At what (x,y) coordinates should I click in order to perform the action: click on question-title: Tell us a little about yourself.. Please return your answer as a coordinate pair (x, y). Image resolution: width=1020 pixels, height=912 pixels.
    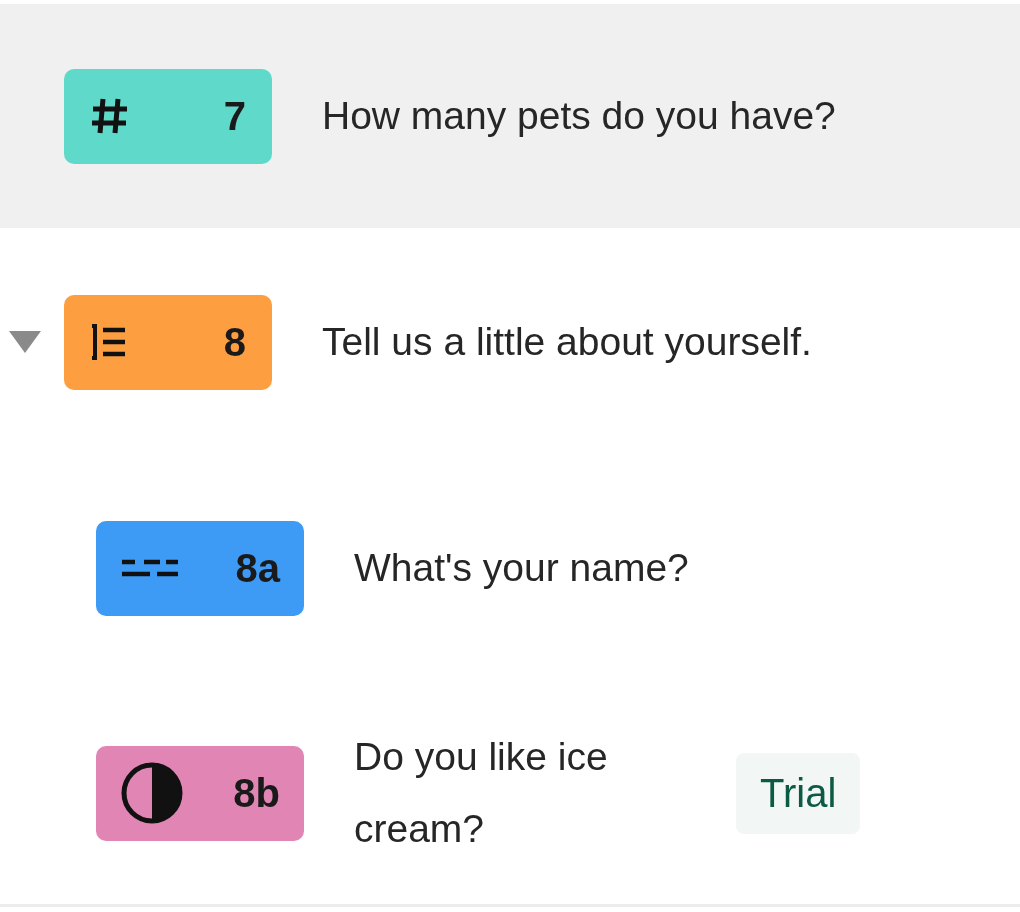
    Looking at the image, I should click on (567, 342).